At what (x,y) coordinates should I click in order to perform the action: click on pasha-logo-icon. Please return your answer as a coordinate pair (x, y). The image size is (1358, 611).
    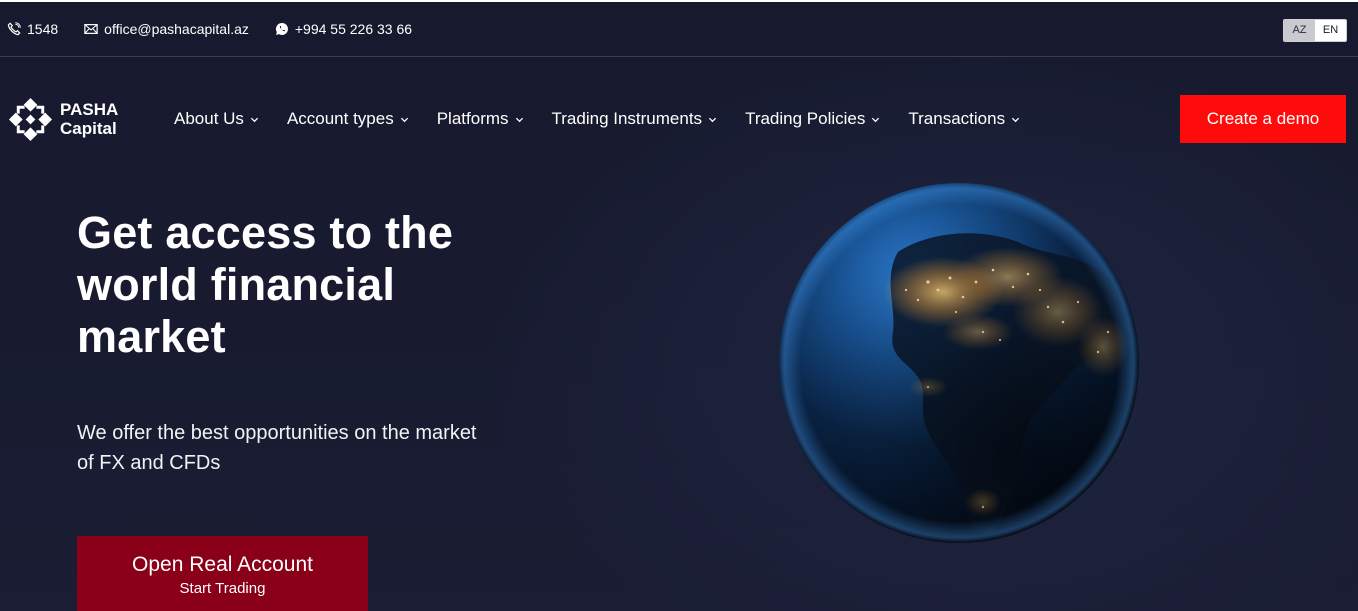
    Looking at the image, I should click on (30, 119).